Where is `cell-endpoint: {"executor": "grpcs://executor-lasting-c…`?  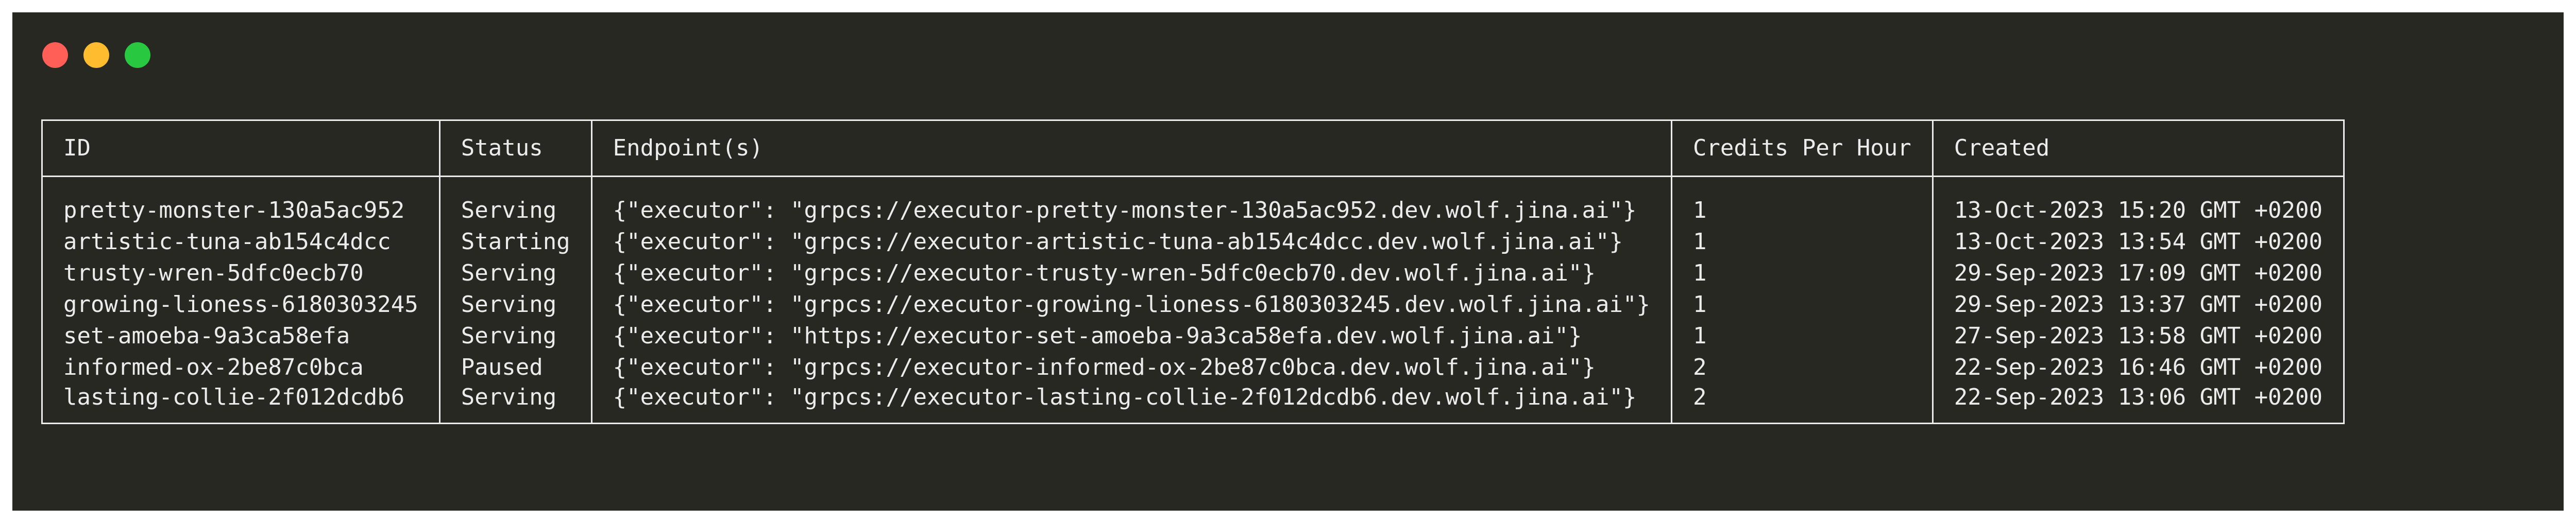 cell-endpoint: {"executor": "grpcs://executor-lasting-c… is located at coordinates (1131, 397).